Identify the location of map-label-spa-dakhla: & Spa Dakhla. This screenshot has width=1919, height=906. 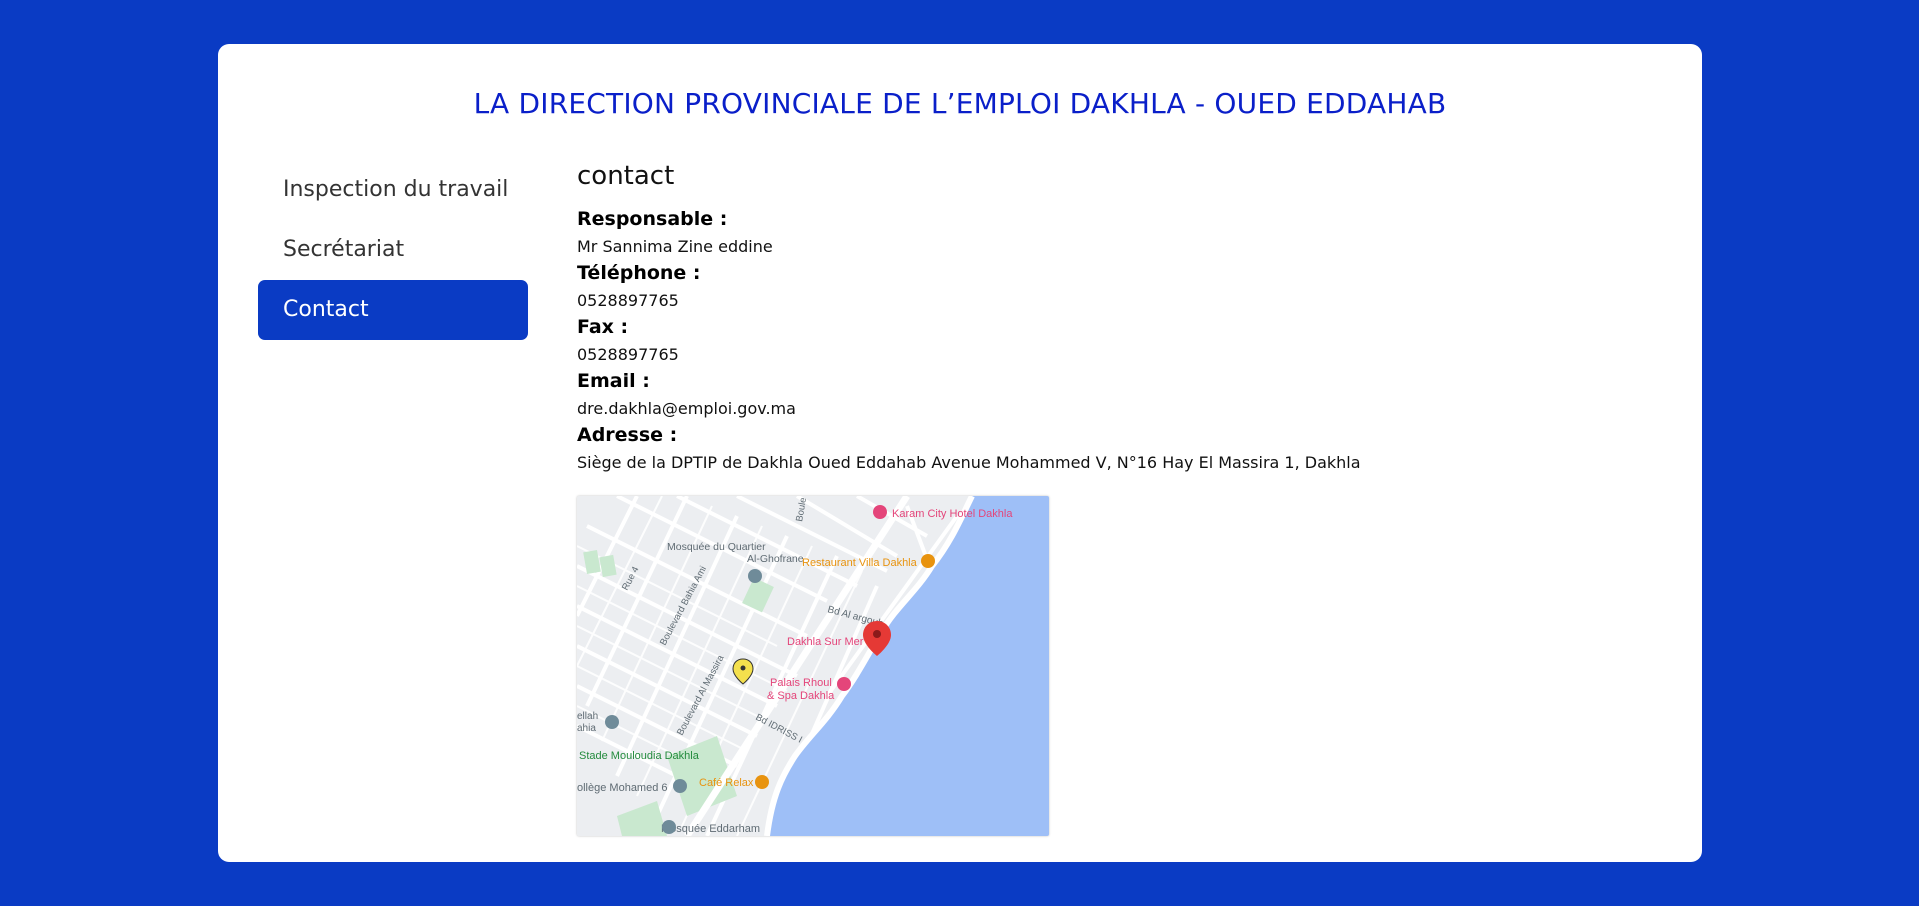
(801, 696).